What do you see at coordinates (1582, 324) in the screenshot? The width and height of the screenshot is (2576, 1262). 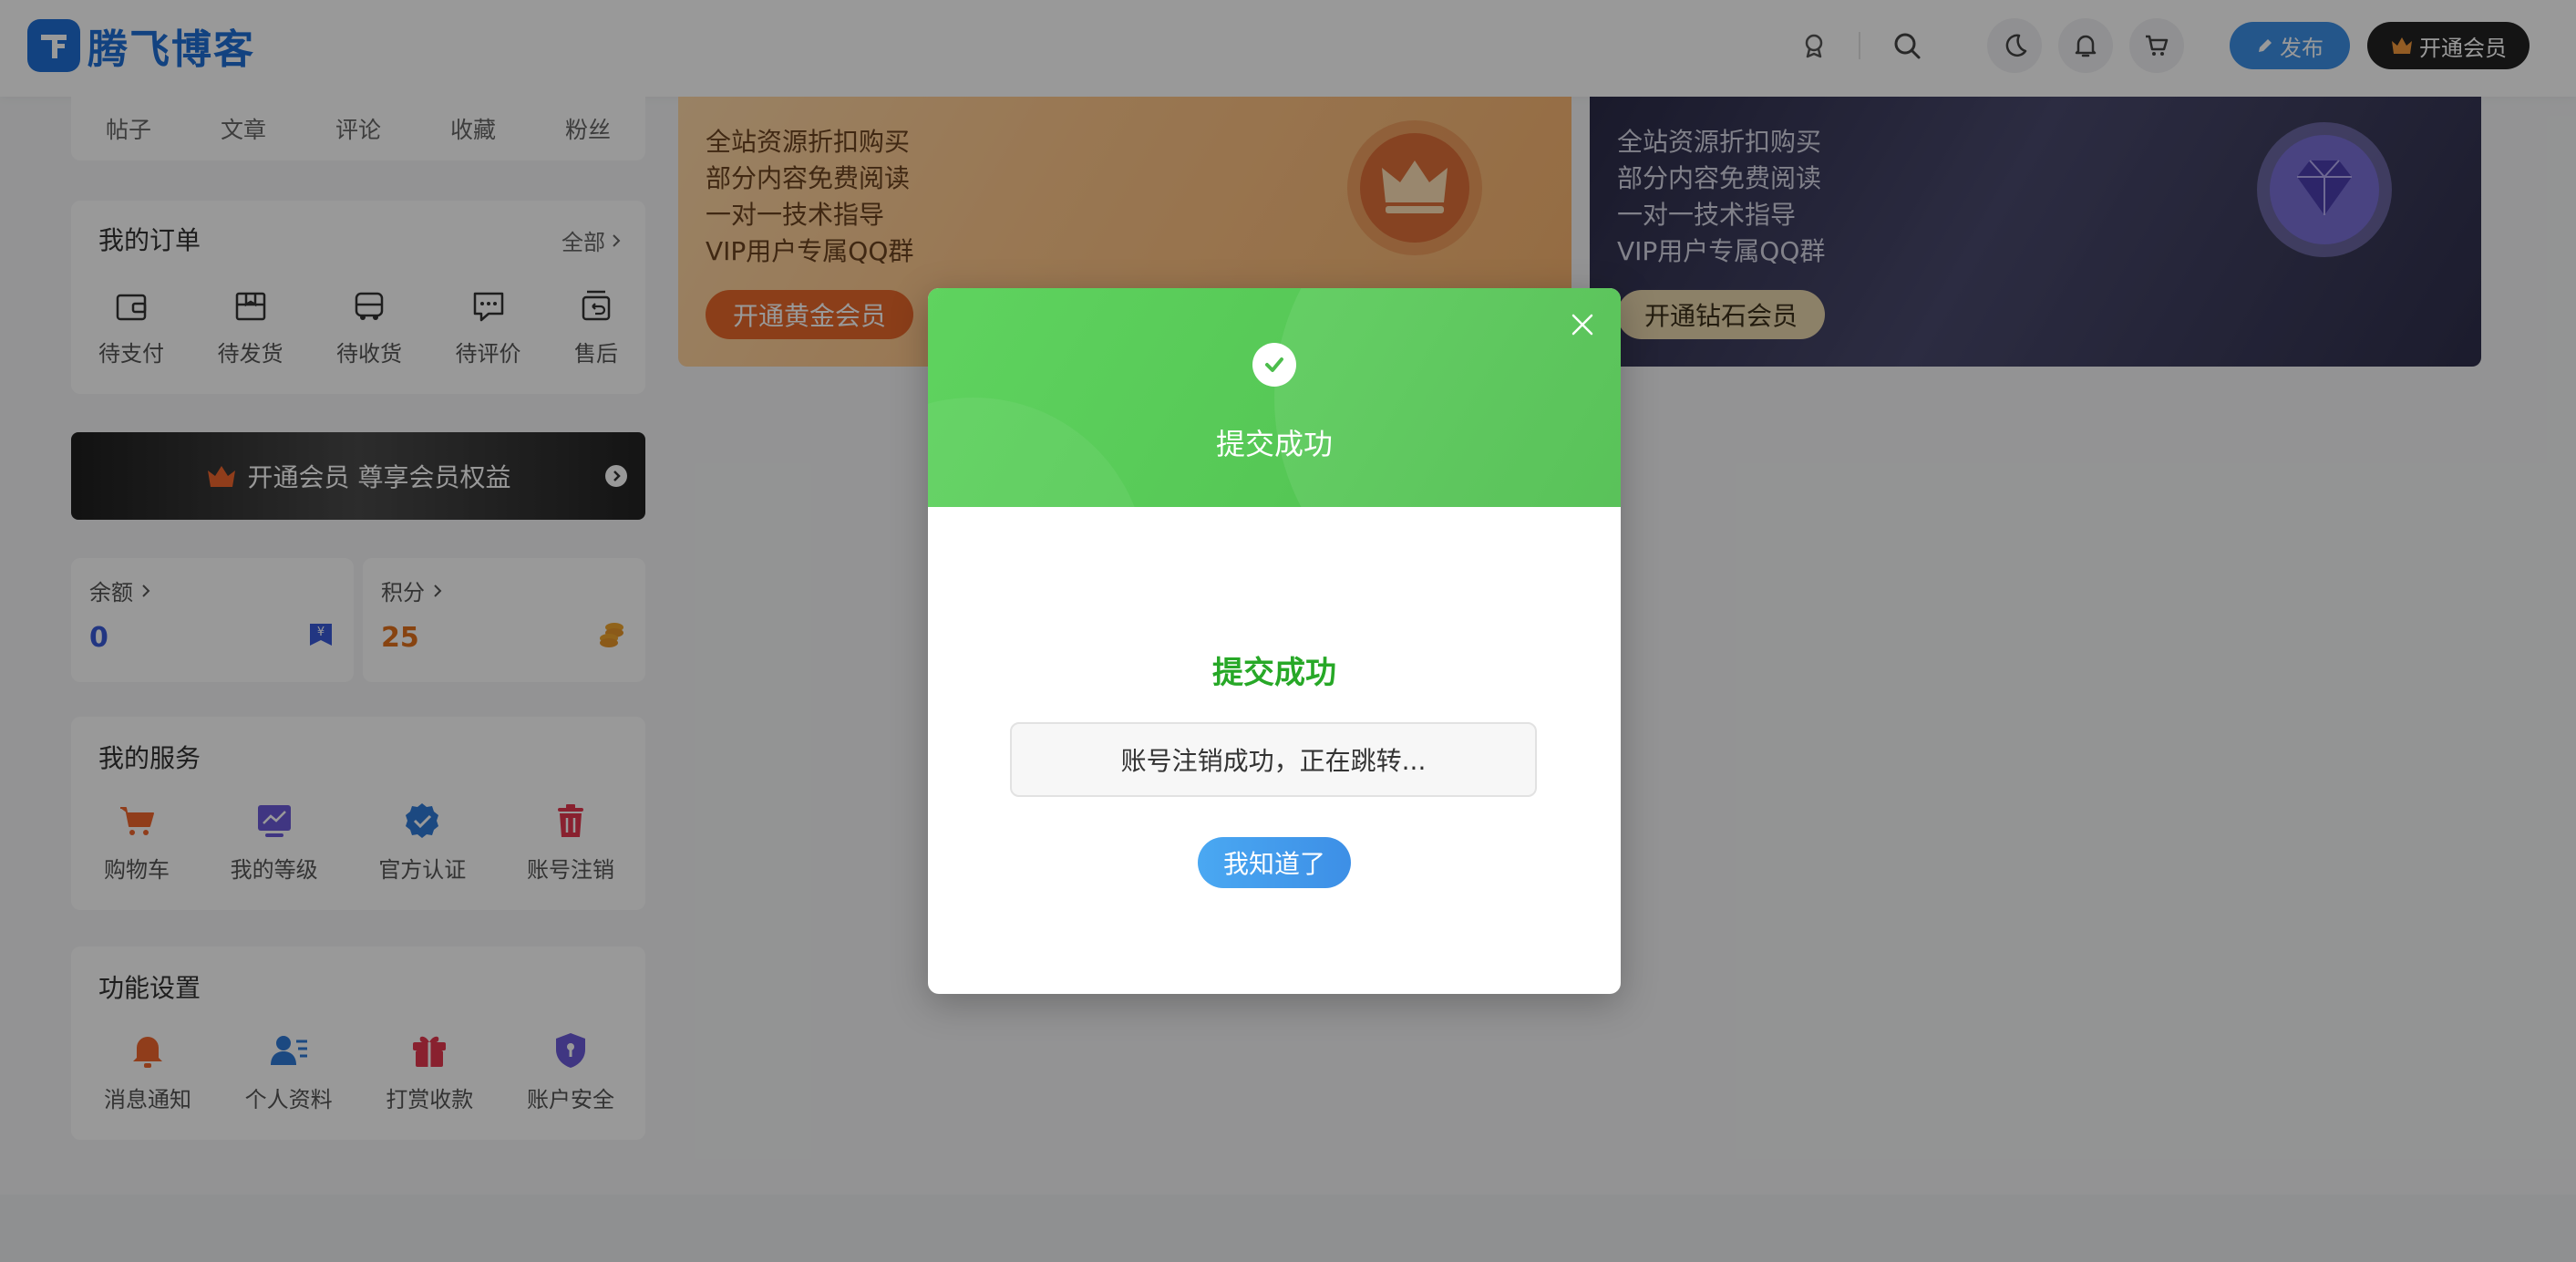 I see `close-icon` at bounding box center [1582, 324].